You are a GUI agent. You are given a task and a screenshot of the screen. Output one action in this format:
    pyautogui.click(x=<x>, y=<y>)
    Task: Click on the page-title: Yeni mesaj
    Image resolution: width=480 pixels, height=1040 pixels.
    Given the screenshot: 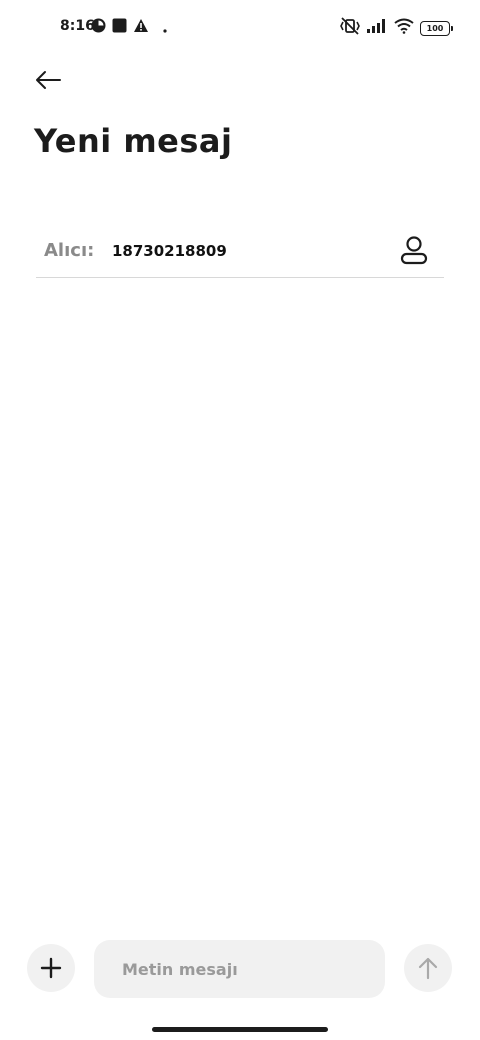 What is the action you would take?
    pyautogui.click(x=133, y=141)
    